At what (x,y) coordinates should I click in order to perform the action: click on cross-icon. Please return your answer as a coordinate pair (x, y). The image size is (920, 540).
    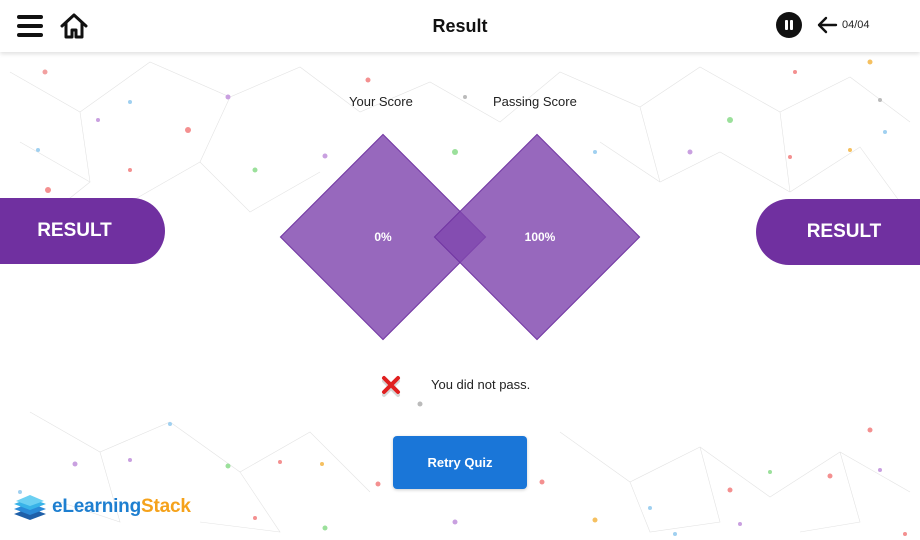
    Looking at the image, I should click on (391, 386).